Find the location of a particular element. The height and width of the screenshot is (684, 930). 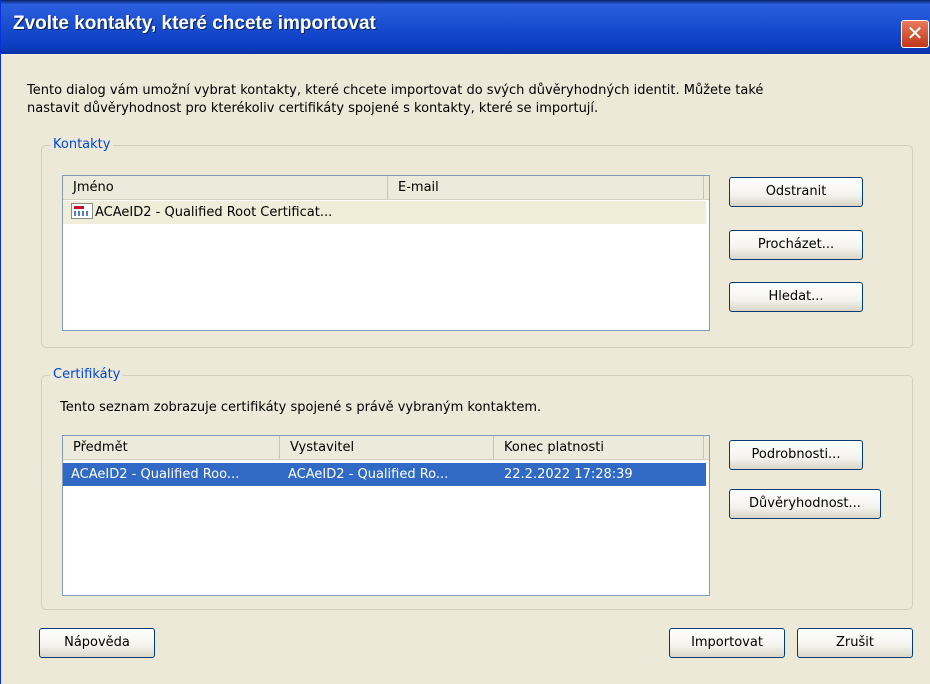

certificates-list-header: Předmět Vystavitel Konec platnosti is located at coordinates (386, 448).